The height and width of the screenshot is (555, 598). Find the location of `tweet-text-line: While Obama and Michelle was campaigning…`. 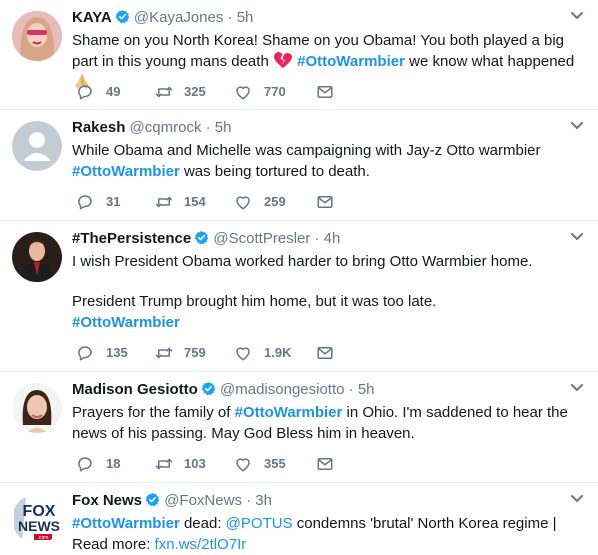

tweet-text-line: While Obama and Michelle was campaigning… is located at coordinates (306, 150).